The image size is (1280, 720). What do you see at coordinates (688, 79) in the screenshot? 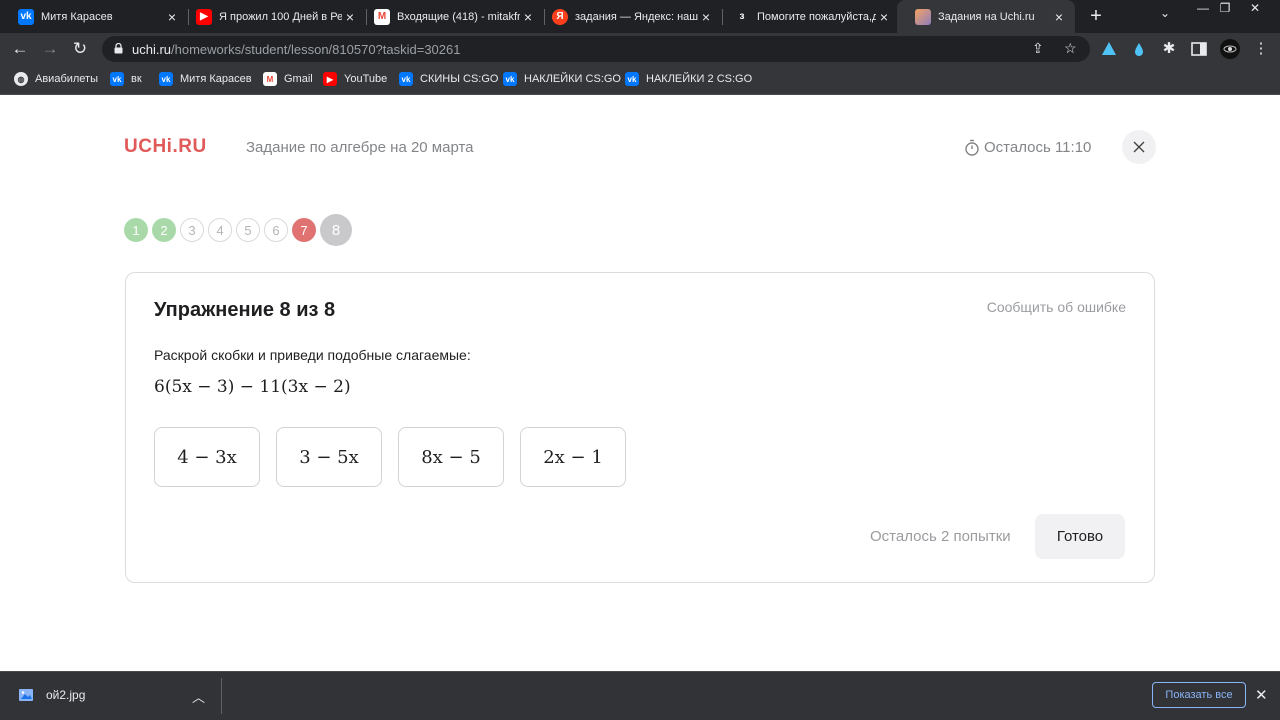
I see `bookmark-item: vk НАКЛЕЙКИ 2 CS:GO` at bounding box center [688, 79].